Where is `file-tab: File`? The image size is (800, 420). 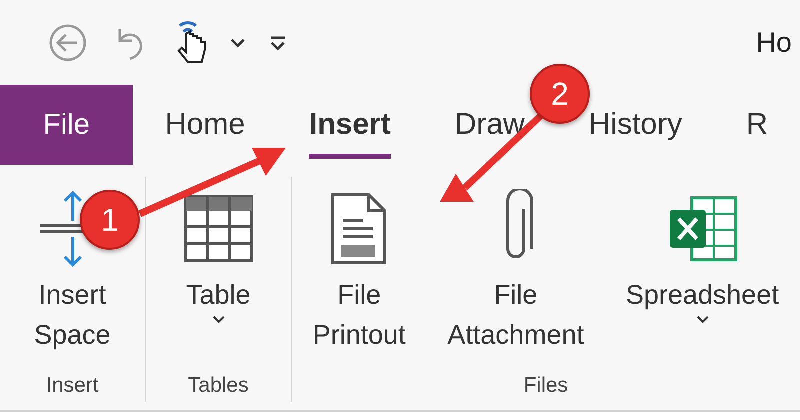 file-tab: File is located at coordinates (67, 125).